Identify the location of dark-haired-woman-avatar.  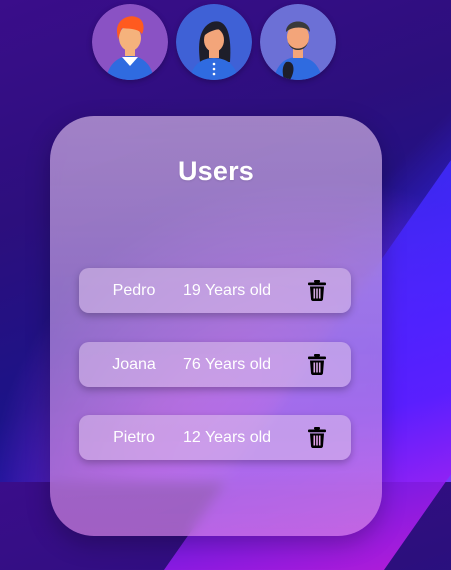
(214, 42).